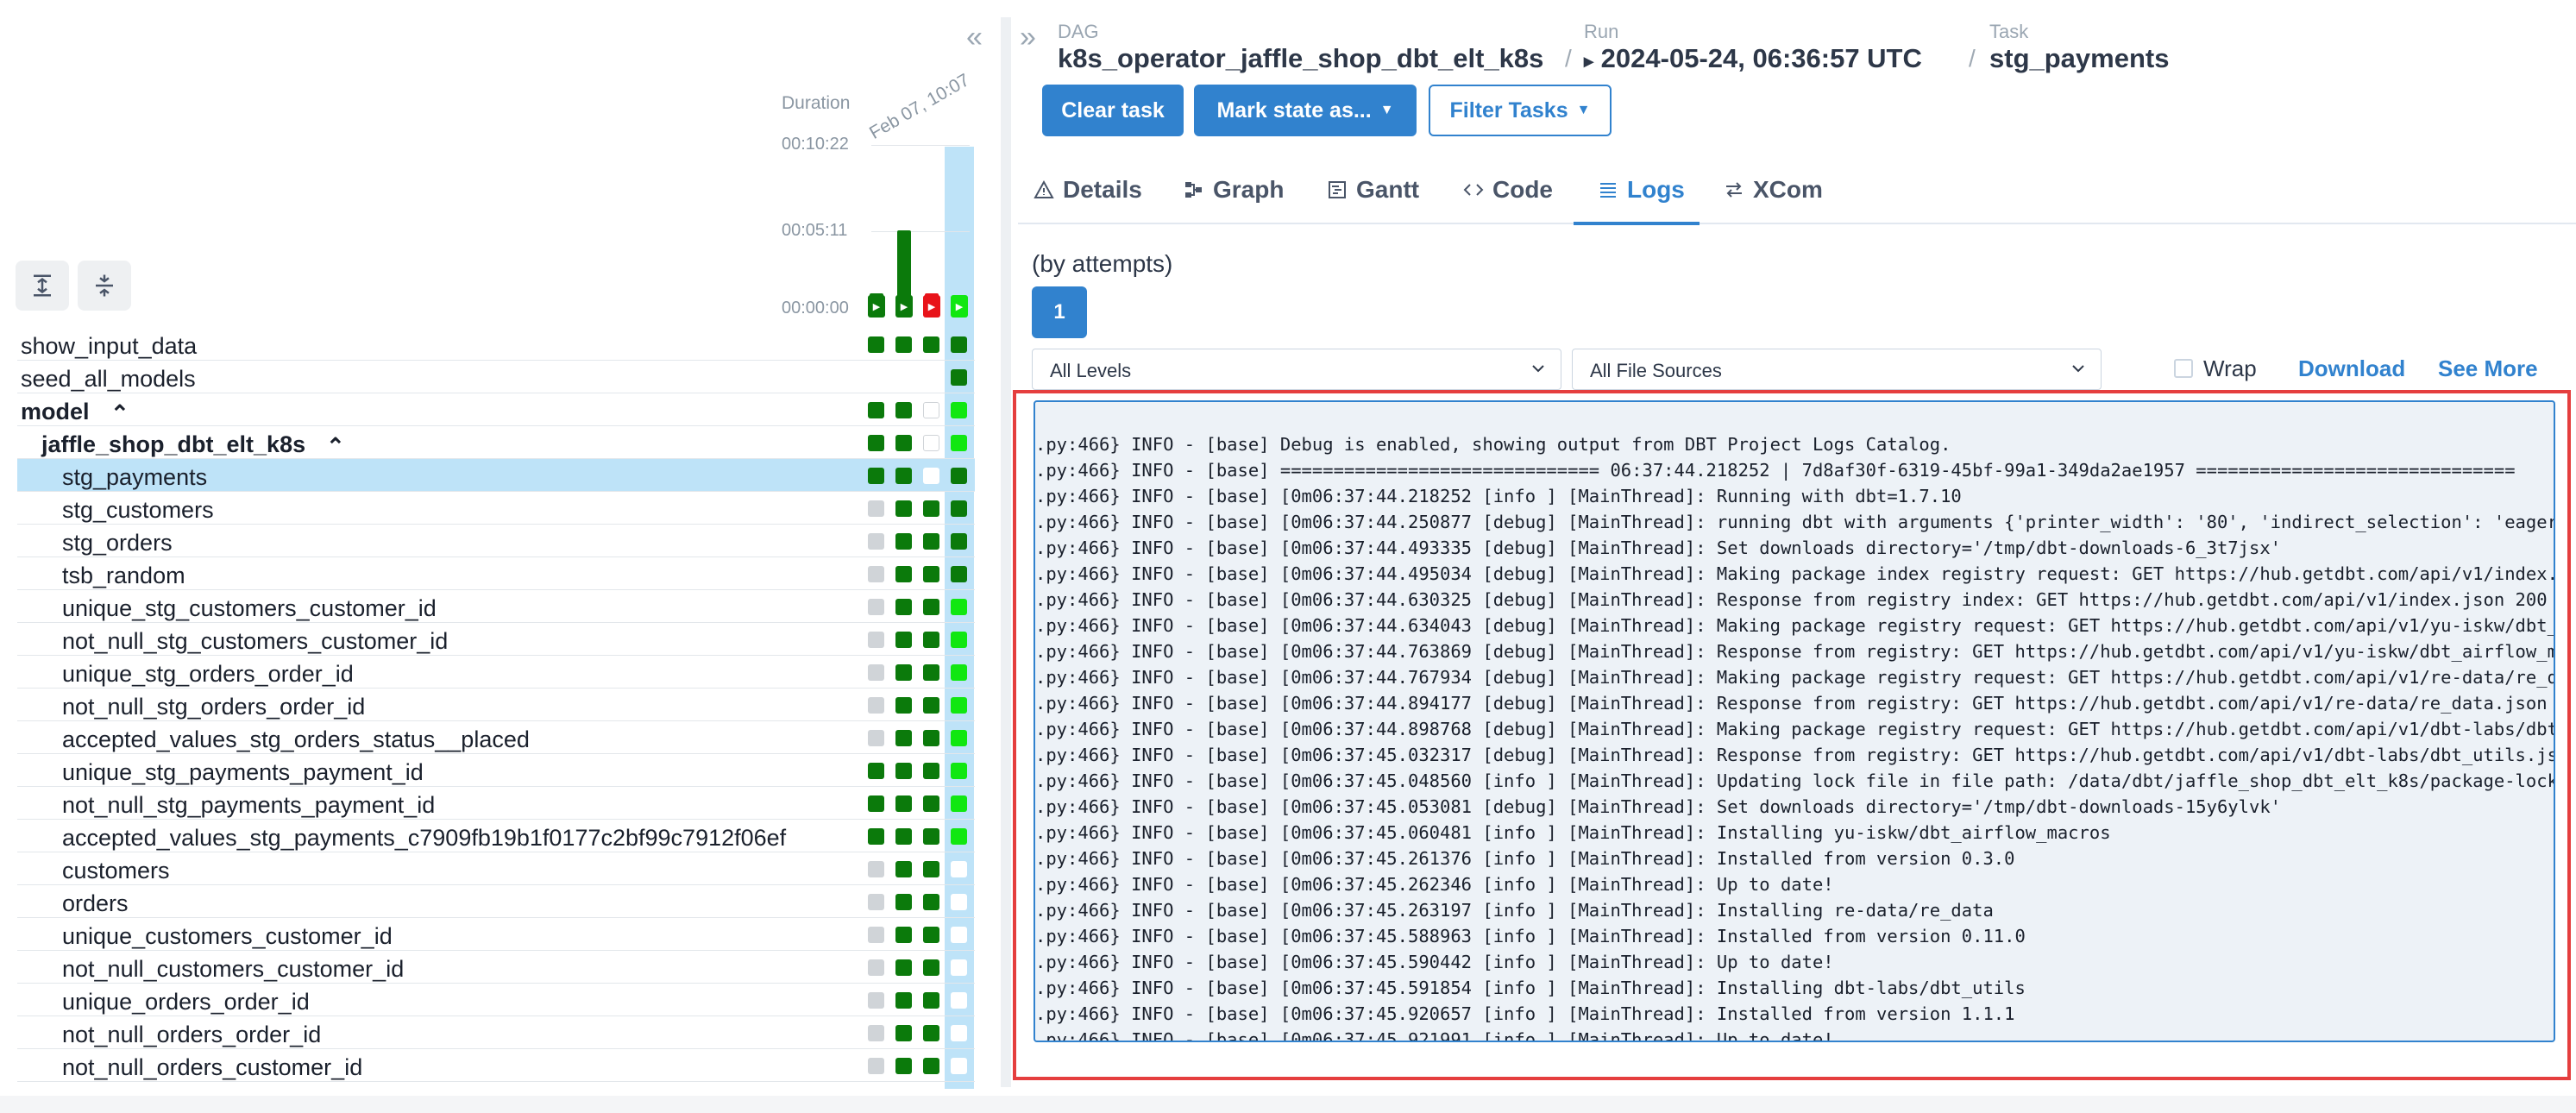 This screenshot has height=1113, width=2576. What do you see at coordinates (1059, 312) in the screenshot?
I see `attempt-button: 1` at bounding box center [1059, 312].